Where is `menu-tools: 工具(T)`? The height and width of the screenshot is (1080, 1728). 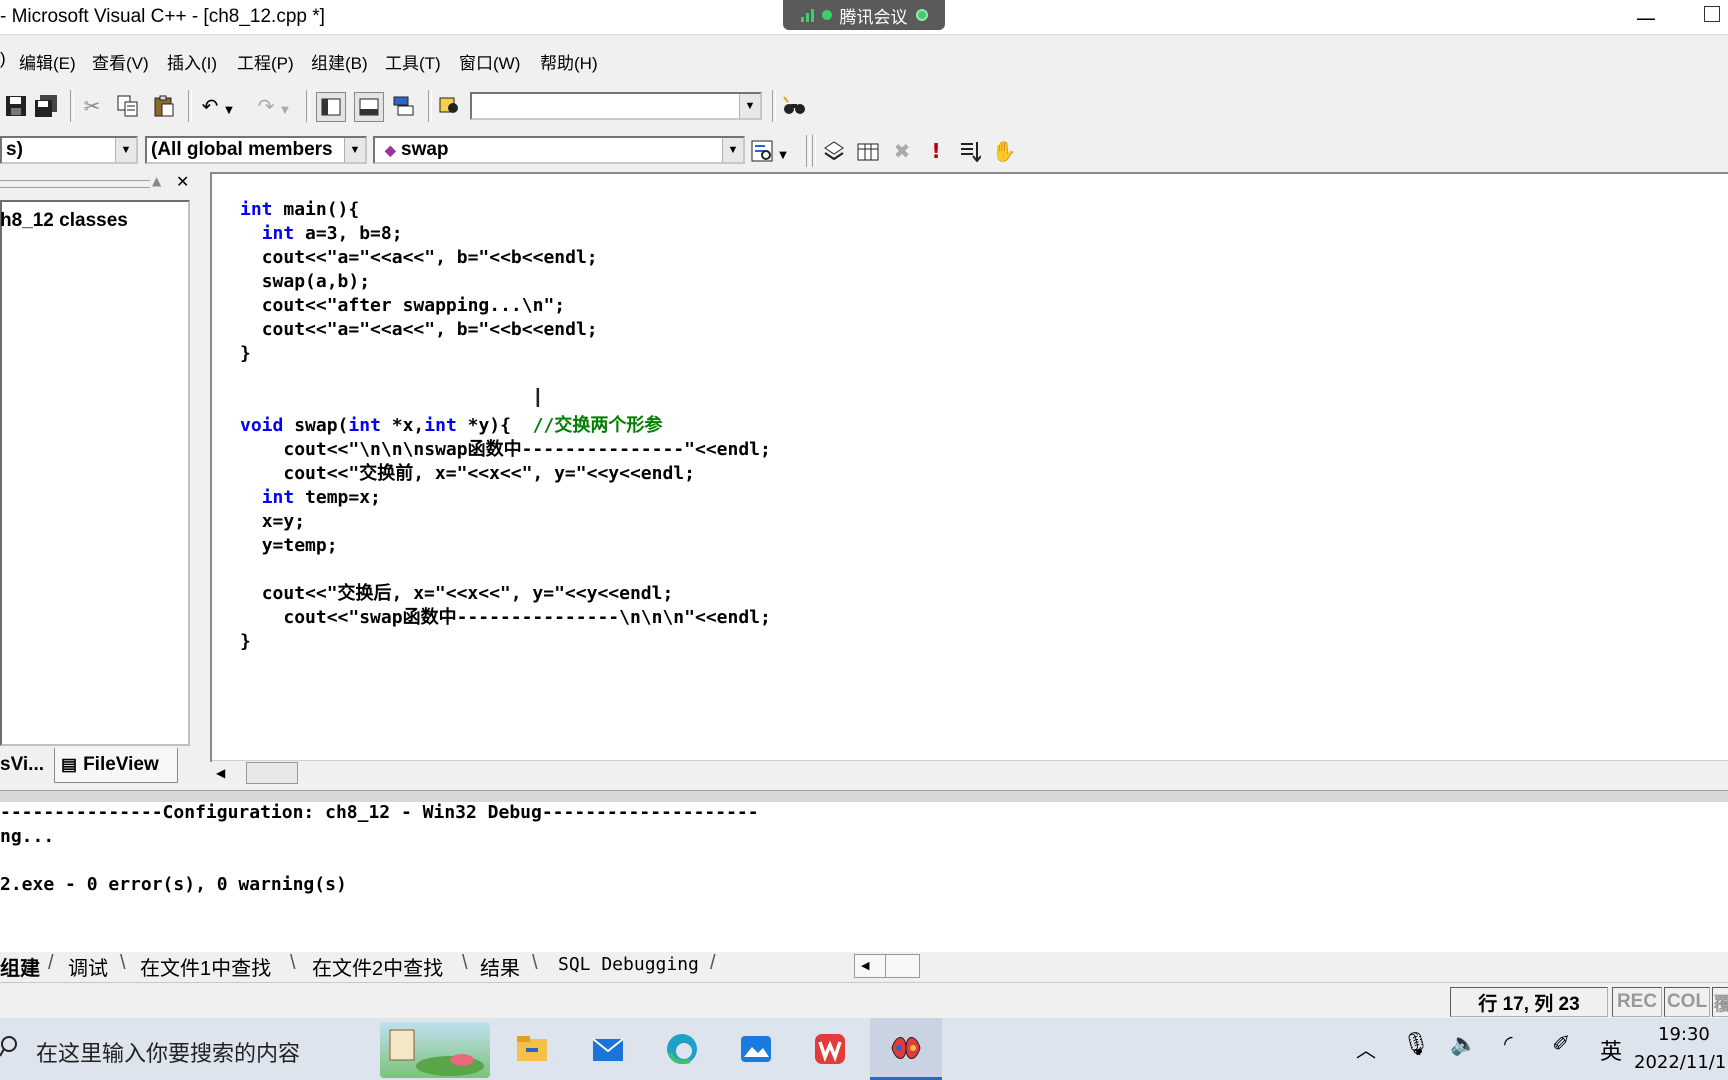 menu-tools: 工具(T) is located at coordinates (413, 61).